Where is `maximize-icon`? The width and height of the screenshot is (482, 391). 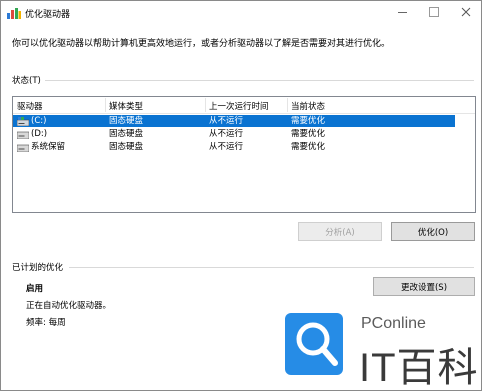
maximize-icon is located at coordinates (434, 12).